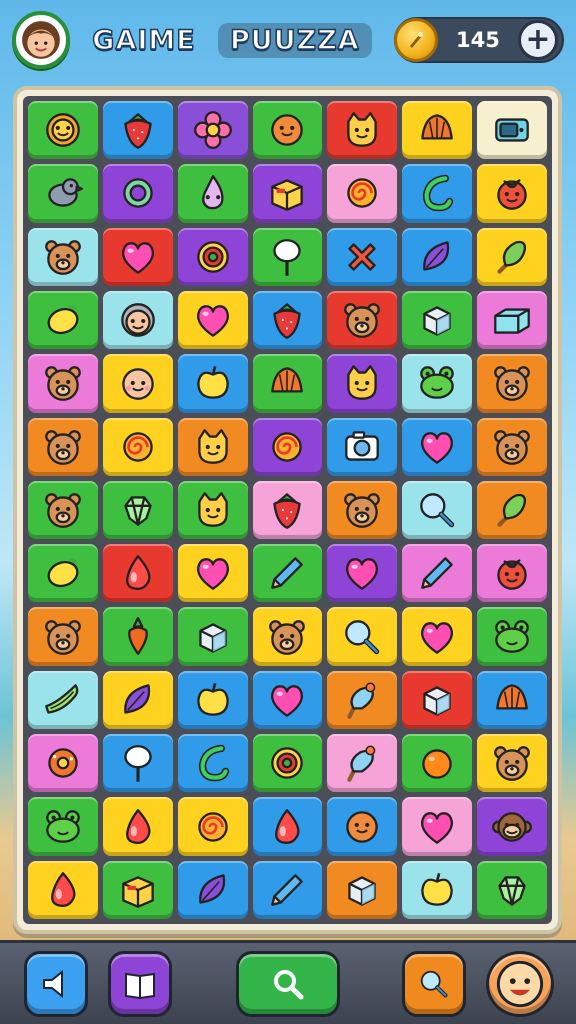 The width and height of the screenshot is (576, 1024). Describe the element at coordinates (434, 984) in the screenshot. I see `hint-button` at that location.